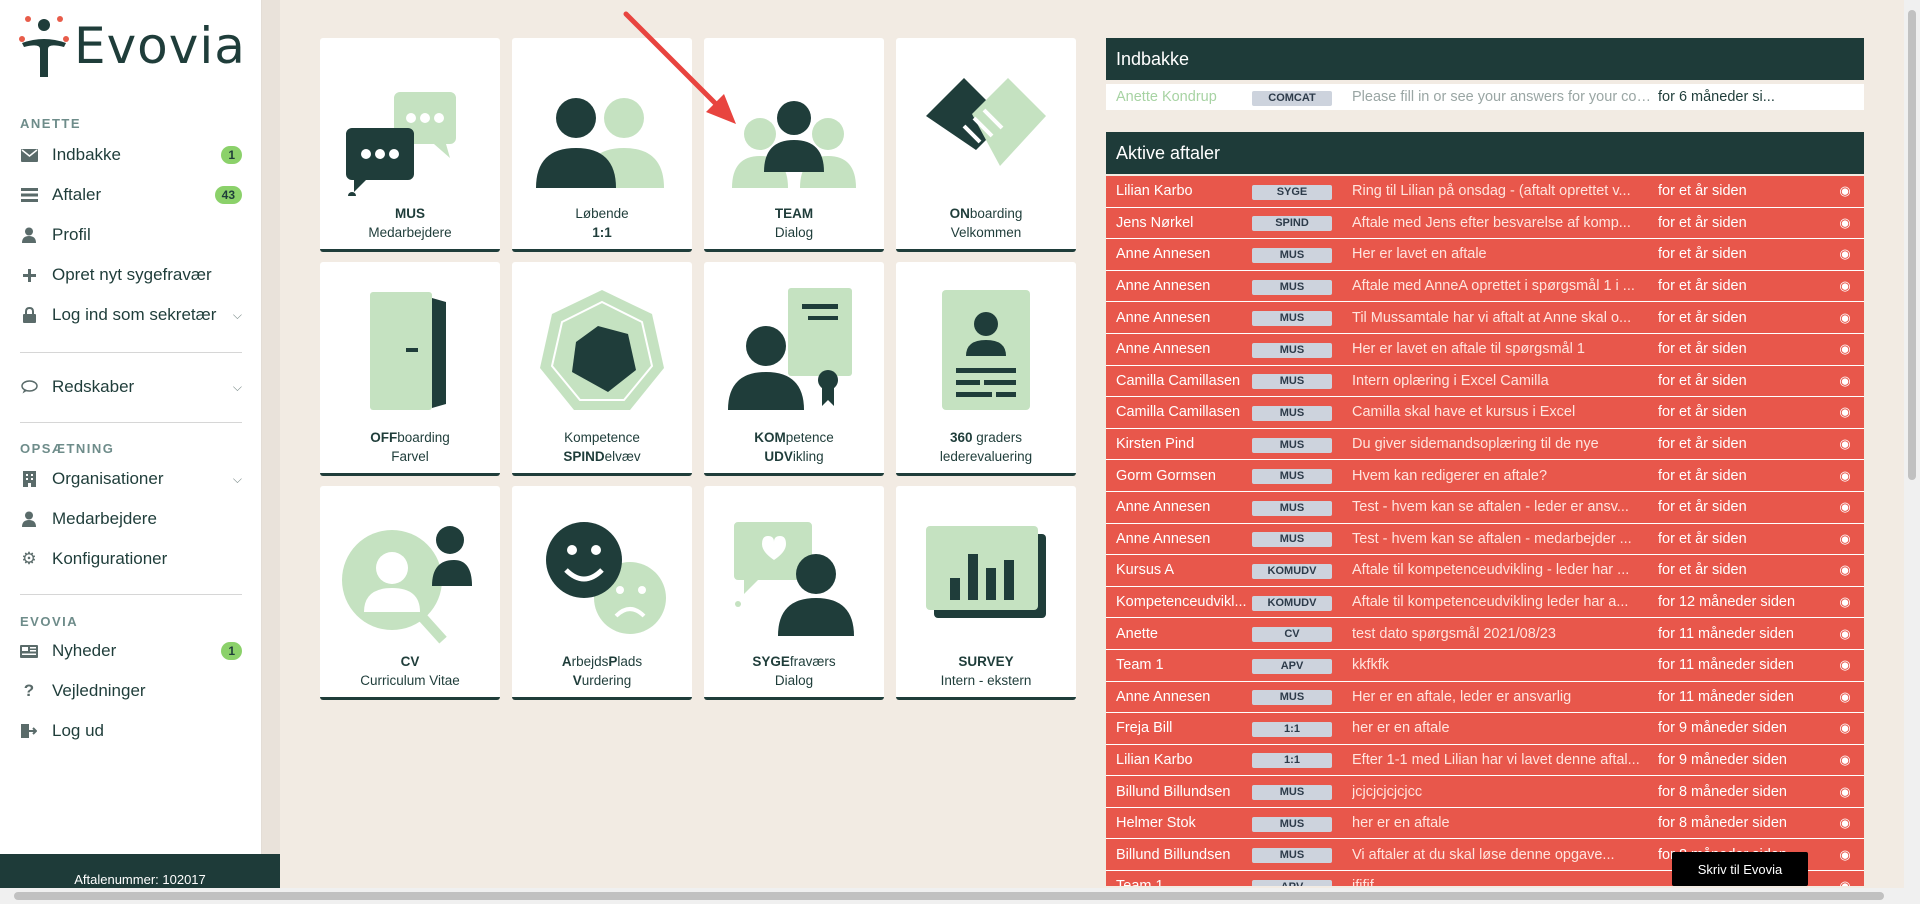  What do you see at coordinates (408, 351) in the screenshot?
I see `door-icon` at bounding box center [408, 351].